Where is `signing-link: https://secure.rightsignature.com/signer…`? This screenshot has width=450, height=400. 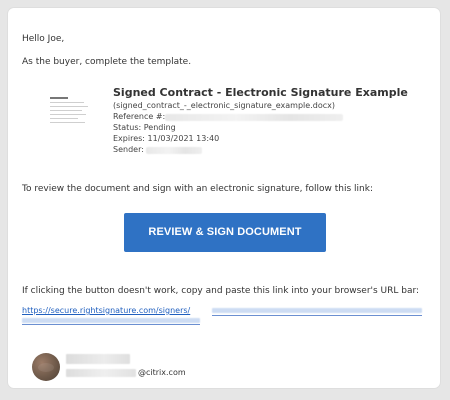 signing-link: https://secure.rightsignature.com/signer… is located at coordinates (106, 311).